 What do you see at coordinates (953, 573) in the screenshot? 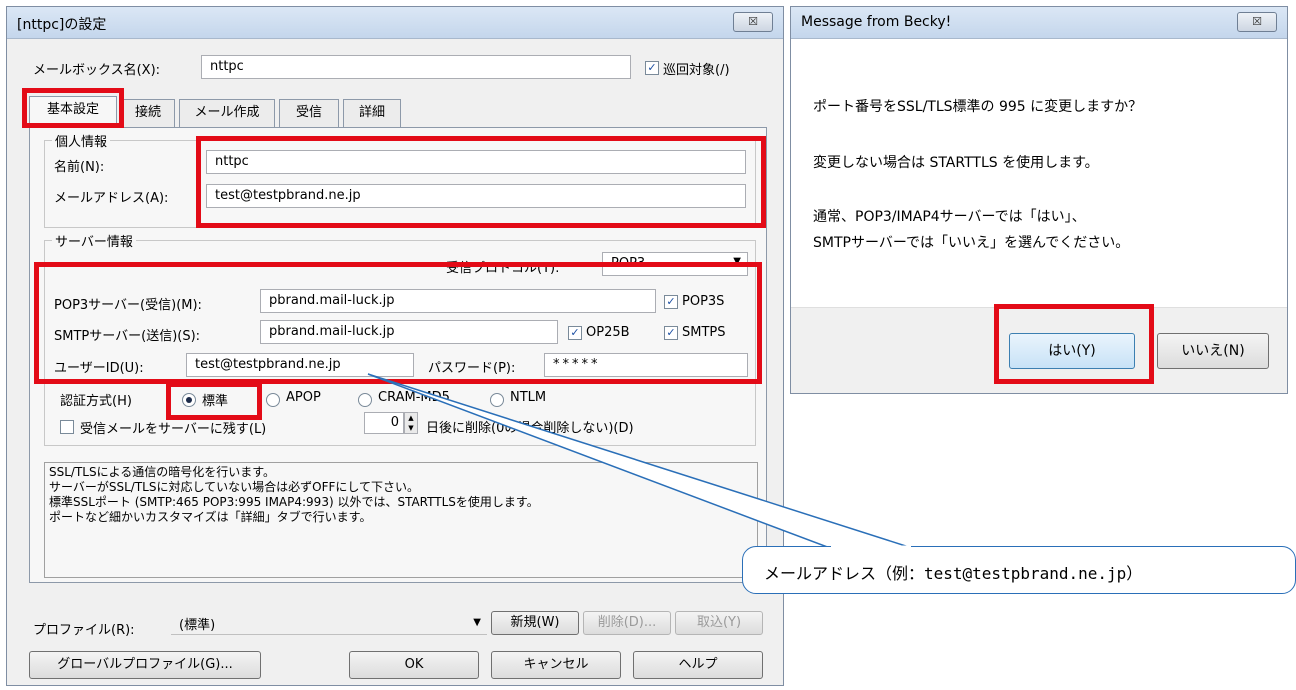
I see `callout-text: メールアドレス（例：test@testpbrand.ne.jp）` at bounding box center [953, 573].